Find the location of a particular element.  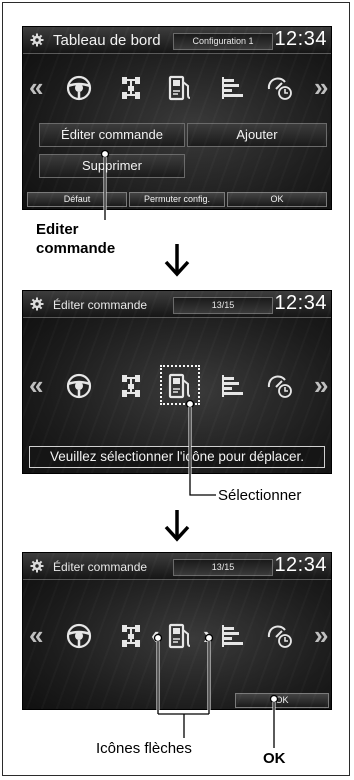

callout-ok: OK is located at coordinates (274, 758).